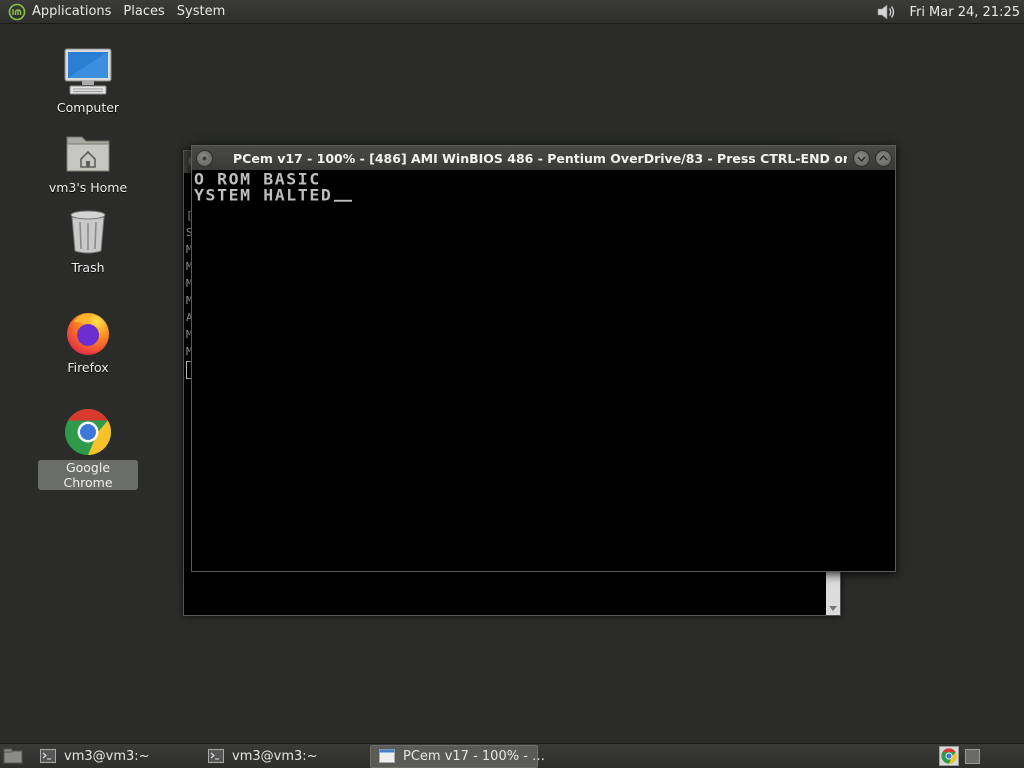  What do you see at coordinates (88, 367) in the screenshot?
I see `desktop-icon-label: Firefox` at bounding box center [88, 367].